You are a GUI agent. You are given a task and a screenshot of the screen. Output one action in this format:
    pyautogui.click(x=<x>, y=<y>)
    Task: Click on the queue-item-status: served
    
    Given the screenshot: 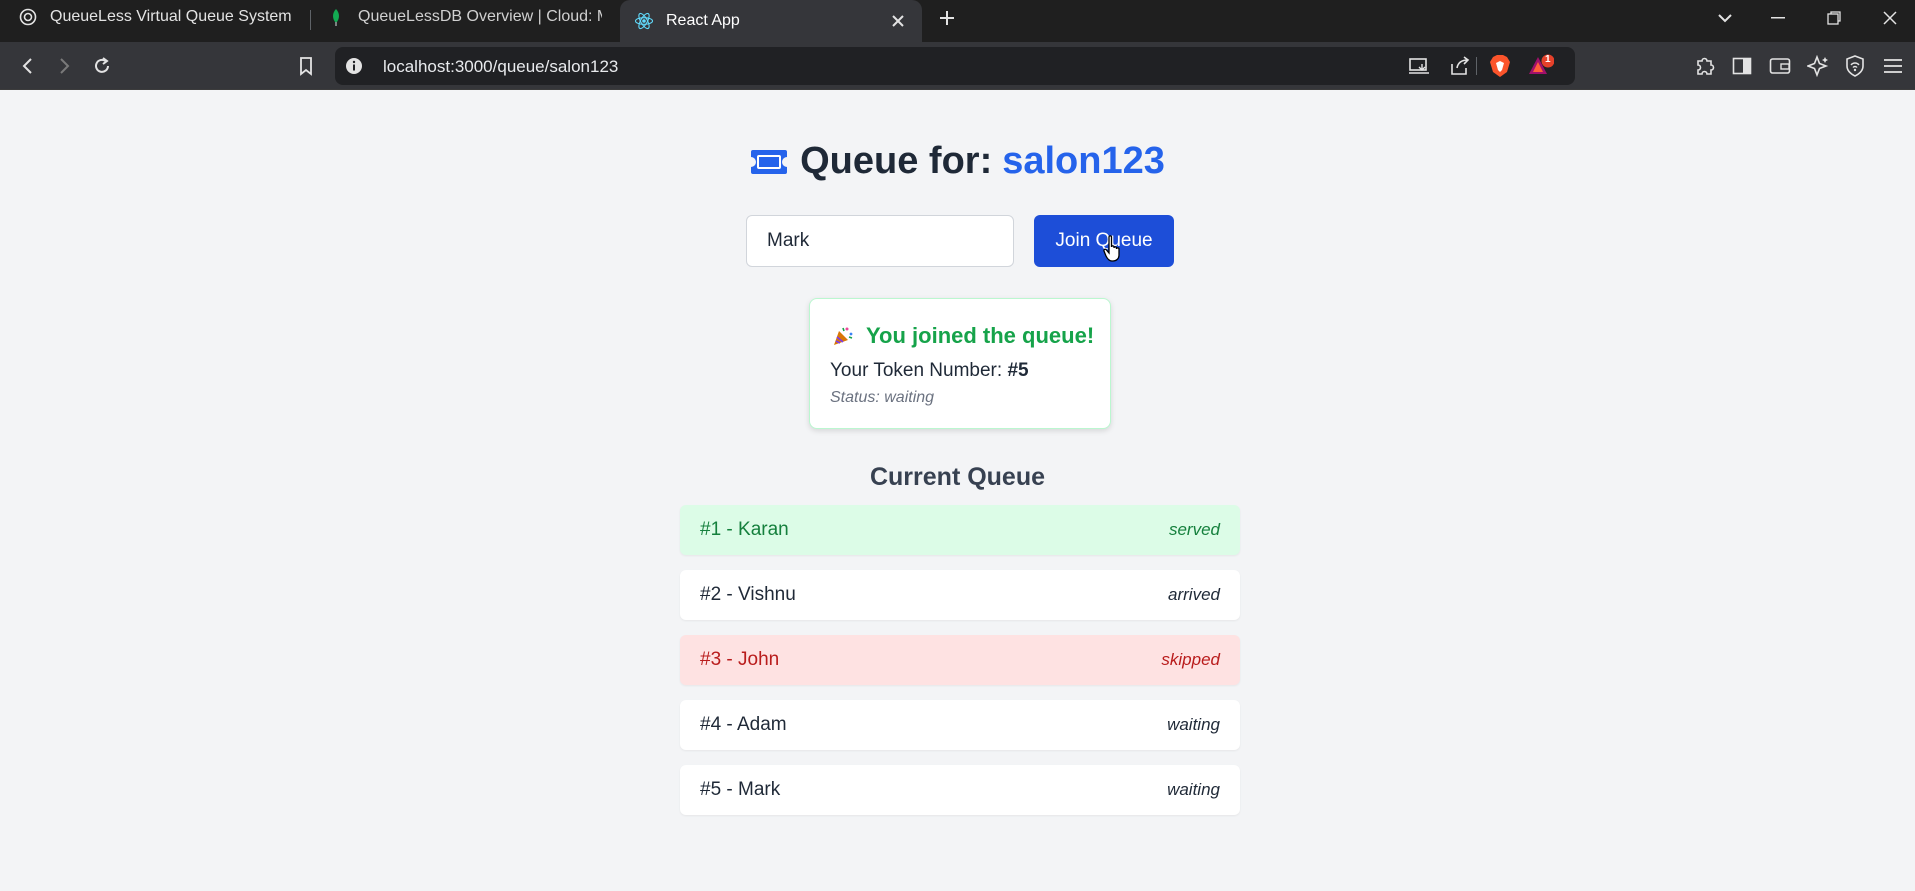 What is the action you would take?
    pyautogui.click(x=1194, y=529)
    